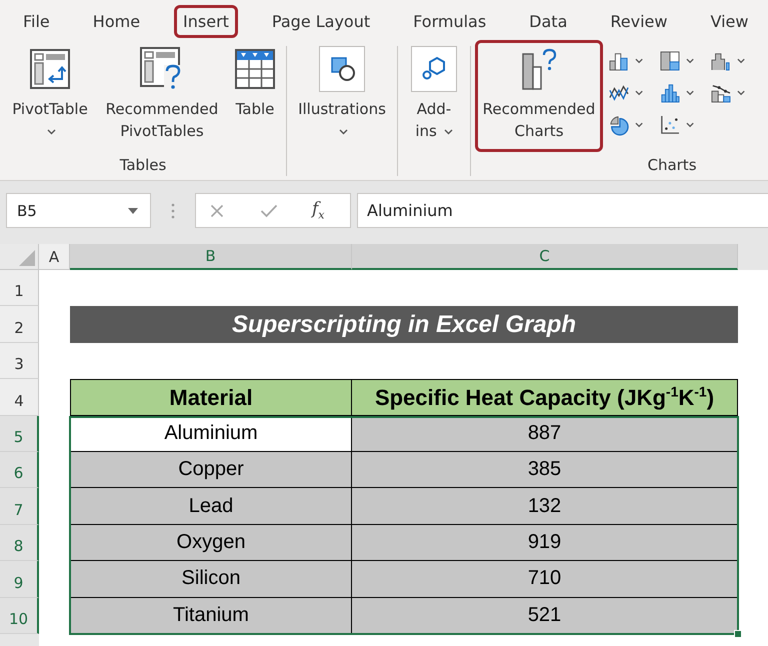  Describe the element at coordinates (342, 96) in the screenshot. I see `illustrations-button: Illustrations` at that location.